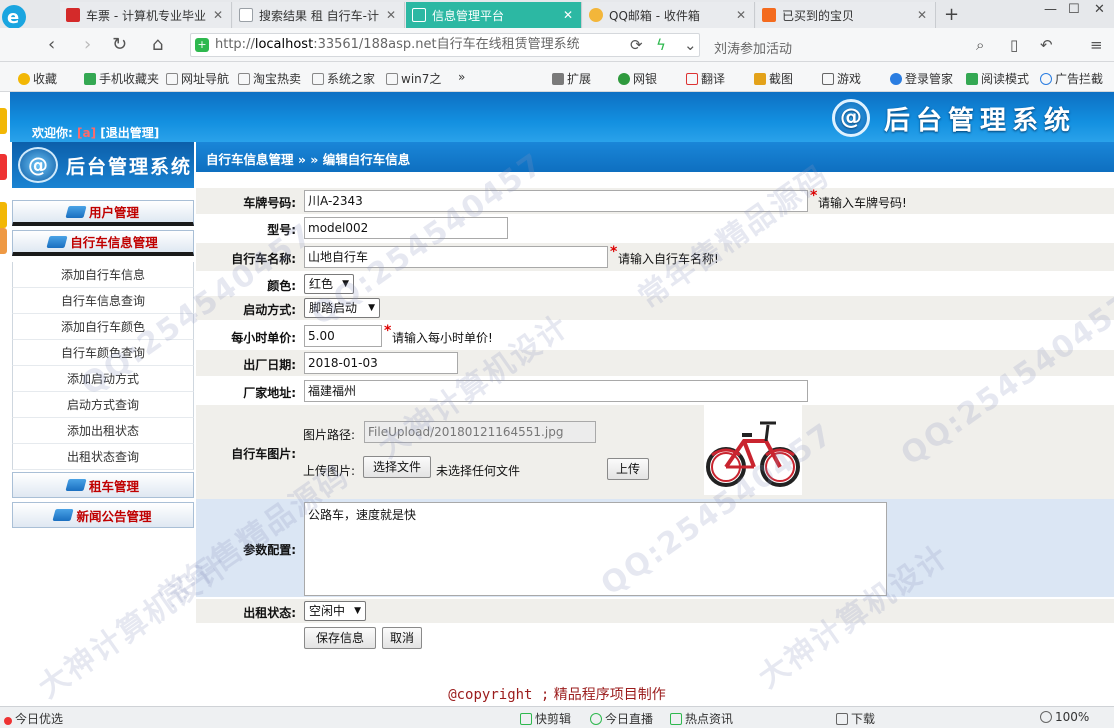  Describe the element at coordinates (636, 45) in the screenshot. I see `share-icon: ⟳` at that location.